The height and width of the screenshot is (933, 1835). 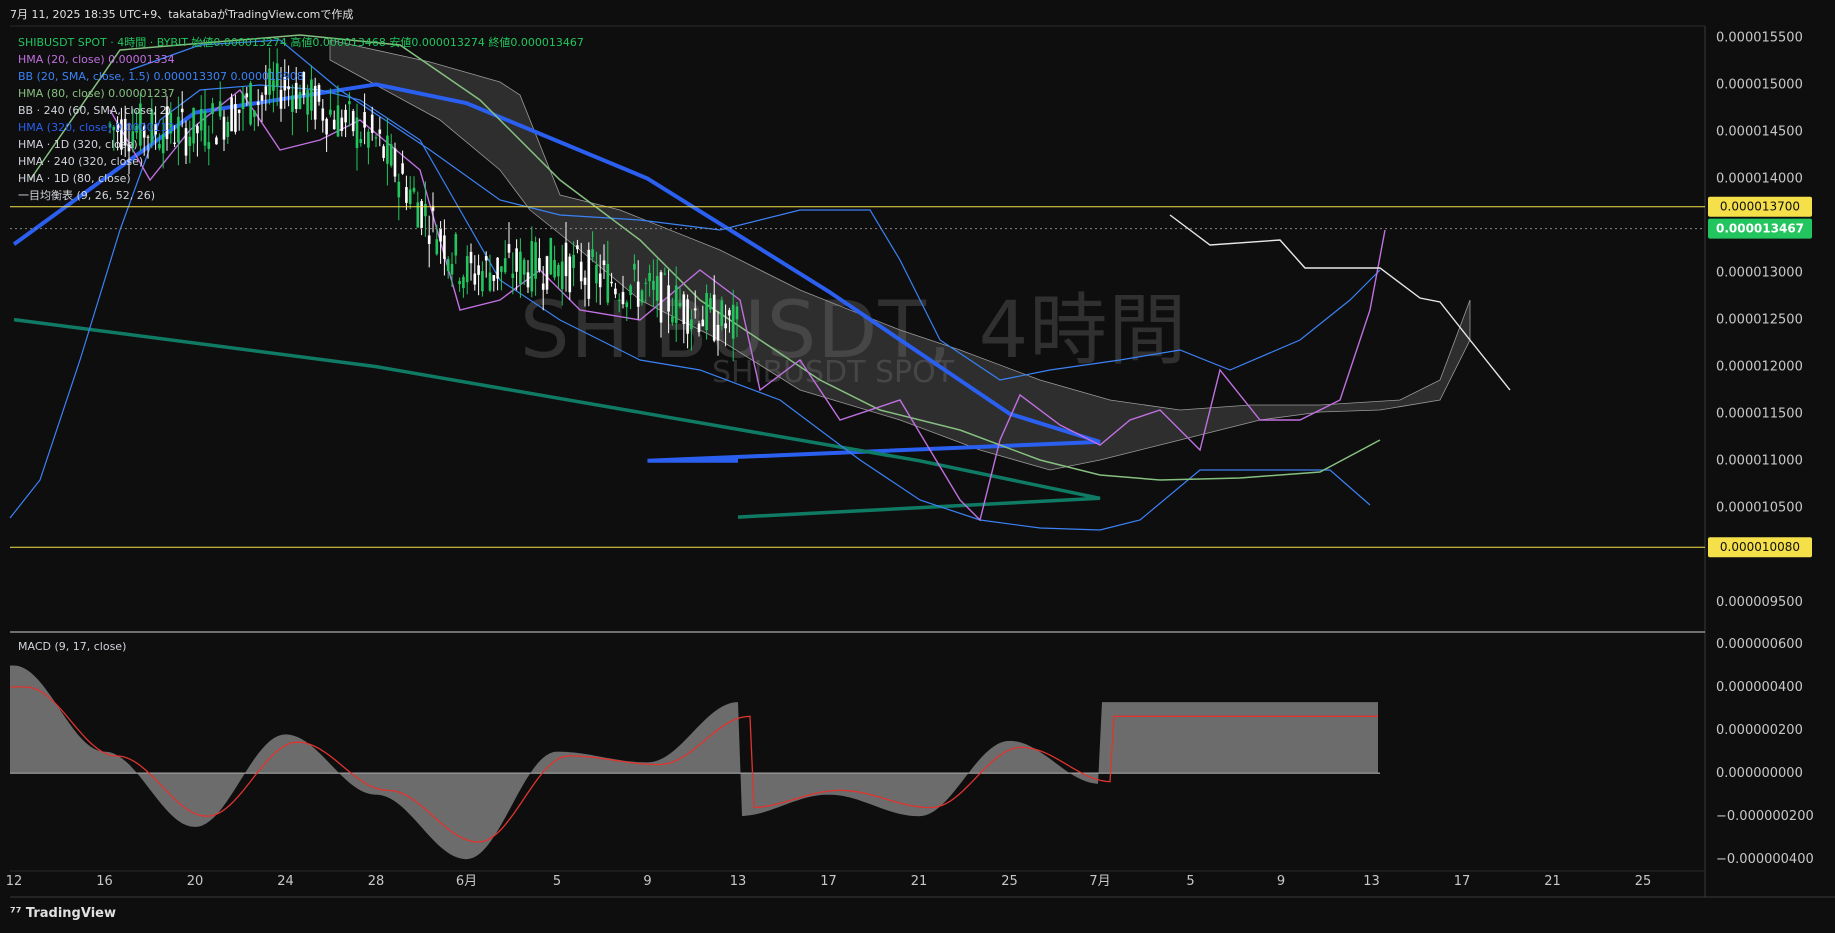 I want to click on tv-logo-icon: ⁷⁷, so click(x=18, y=913).